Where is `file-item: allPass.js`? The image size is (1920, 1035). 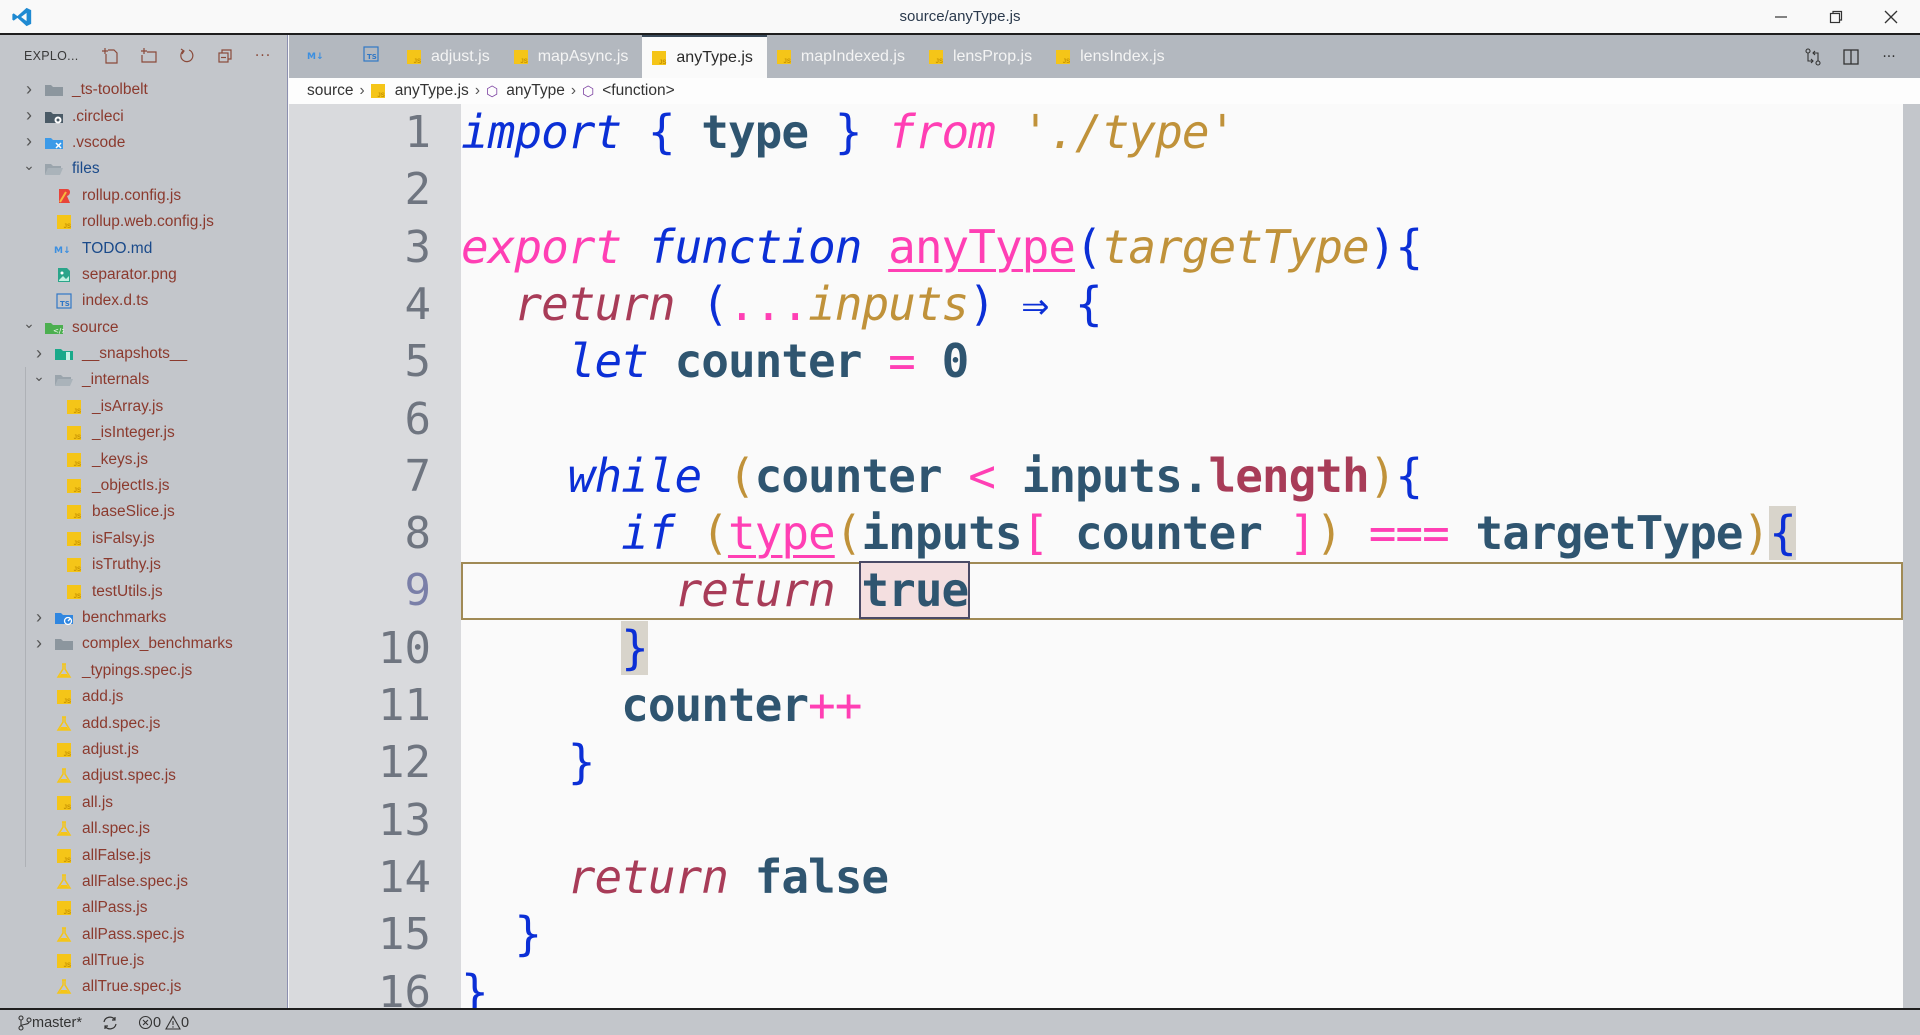 file-item: allPass.js is located at coordinates (143, 908).